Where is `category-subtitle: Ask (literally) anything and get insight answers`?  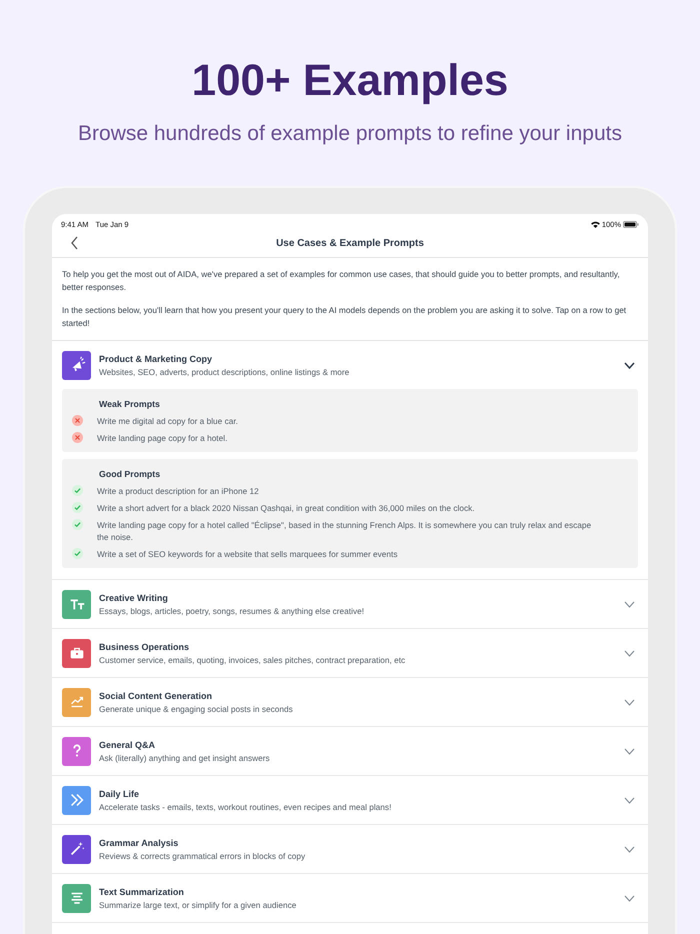
category-subtitle: Ask (literally) anything and get insight answers is located at coordinates (185, 757).